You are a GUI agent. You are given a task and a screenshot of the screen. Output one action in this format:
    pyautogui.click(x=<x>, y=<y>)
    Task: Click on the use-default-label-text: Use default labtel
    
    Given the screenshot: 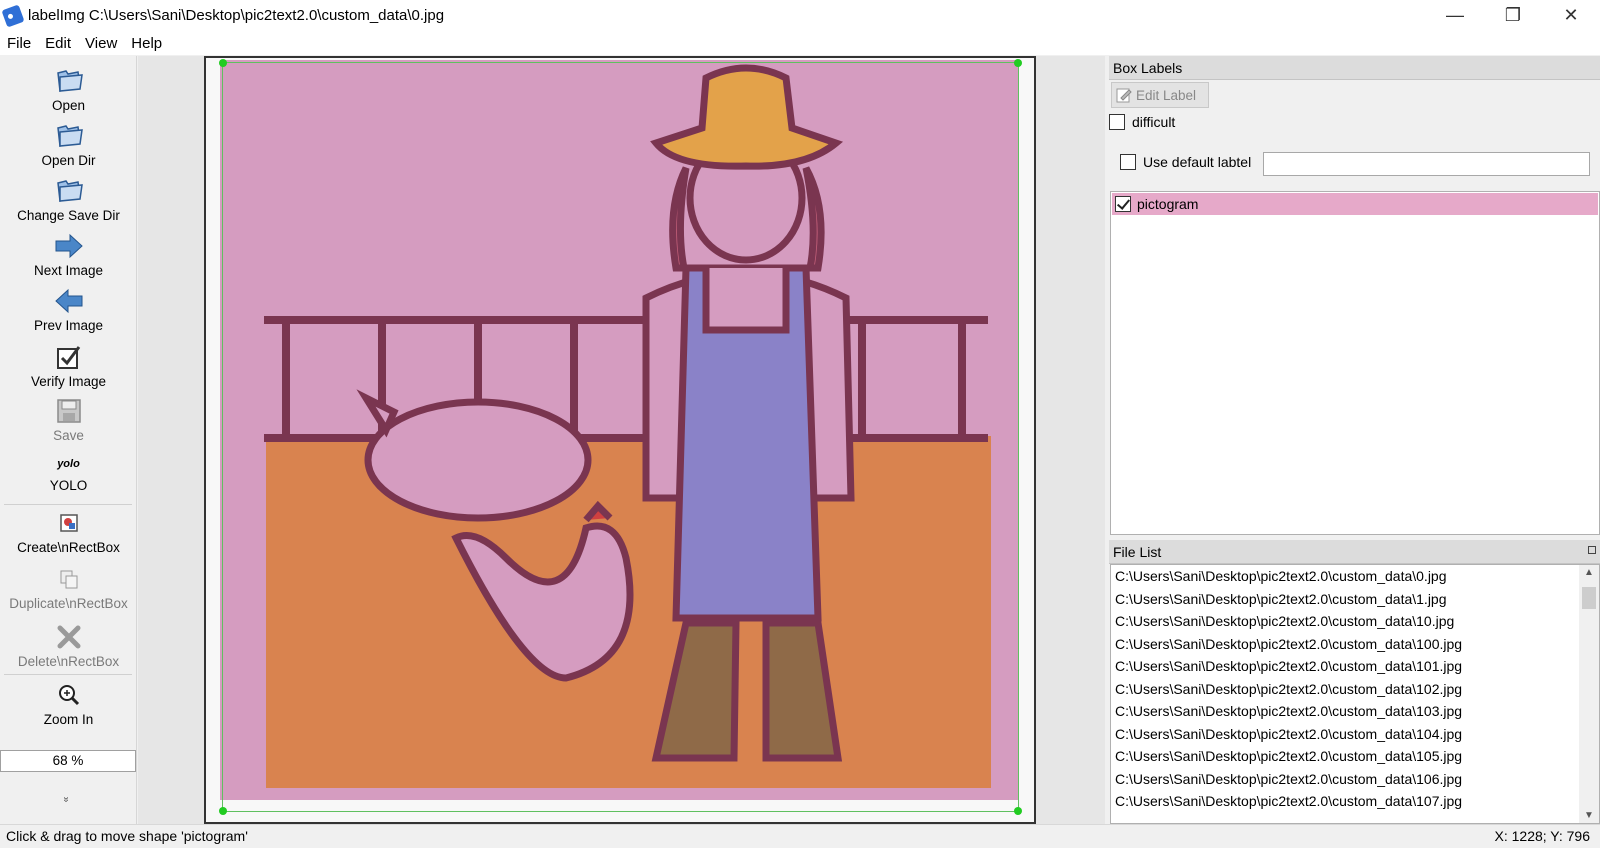 What is the action you would take?
    pyautogui.click(x=1197, y=162)
    